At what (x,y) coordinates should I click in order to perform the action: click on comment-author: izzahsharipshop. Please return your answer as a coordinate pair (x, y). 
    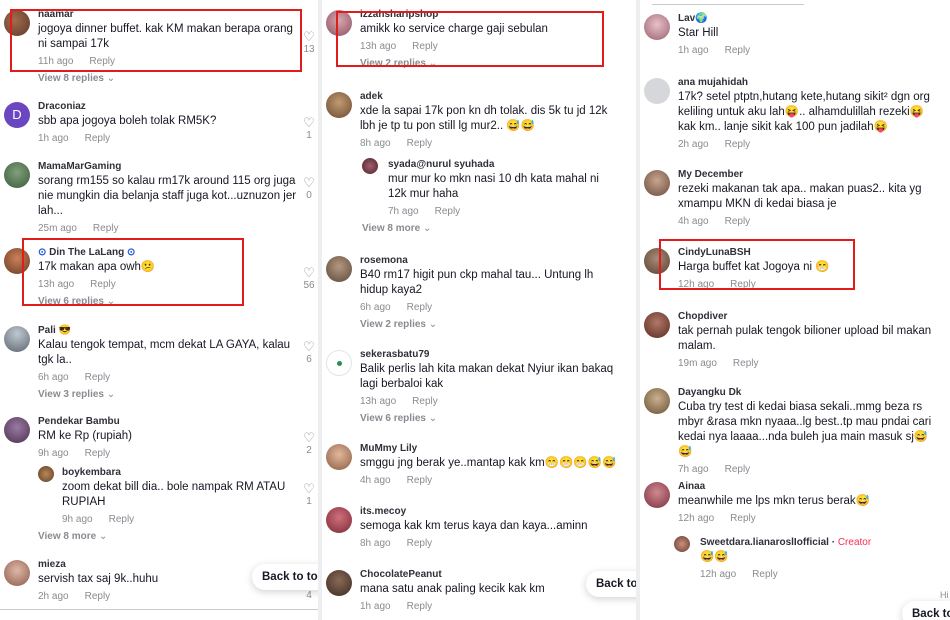
    Looking at the image, I should click on (489, 14).